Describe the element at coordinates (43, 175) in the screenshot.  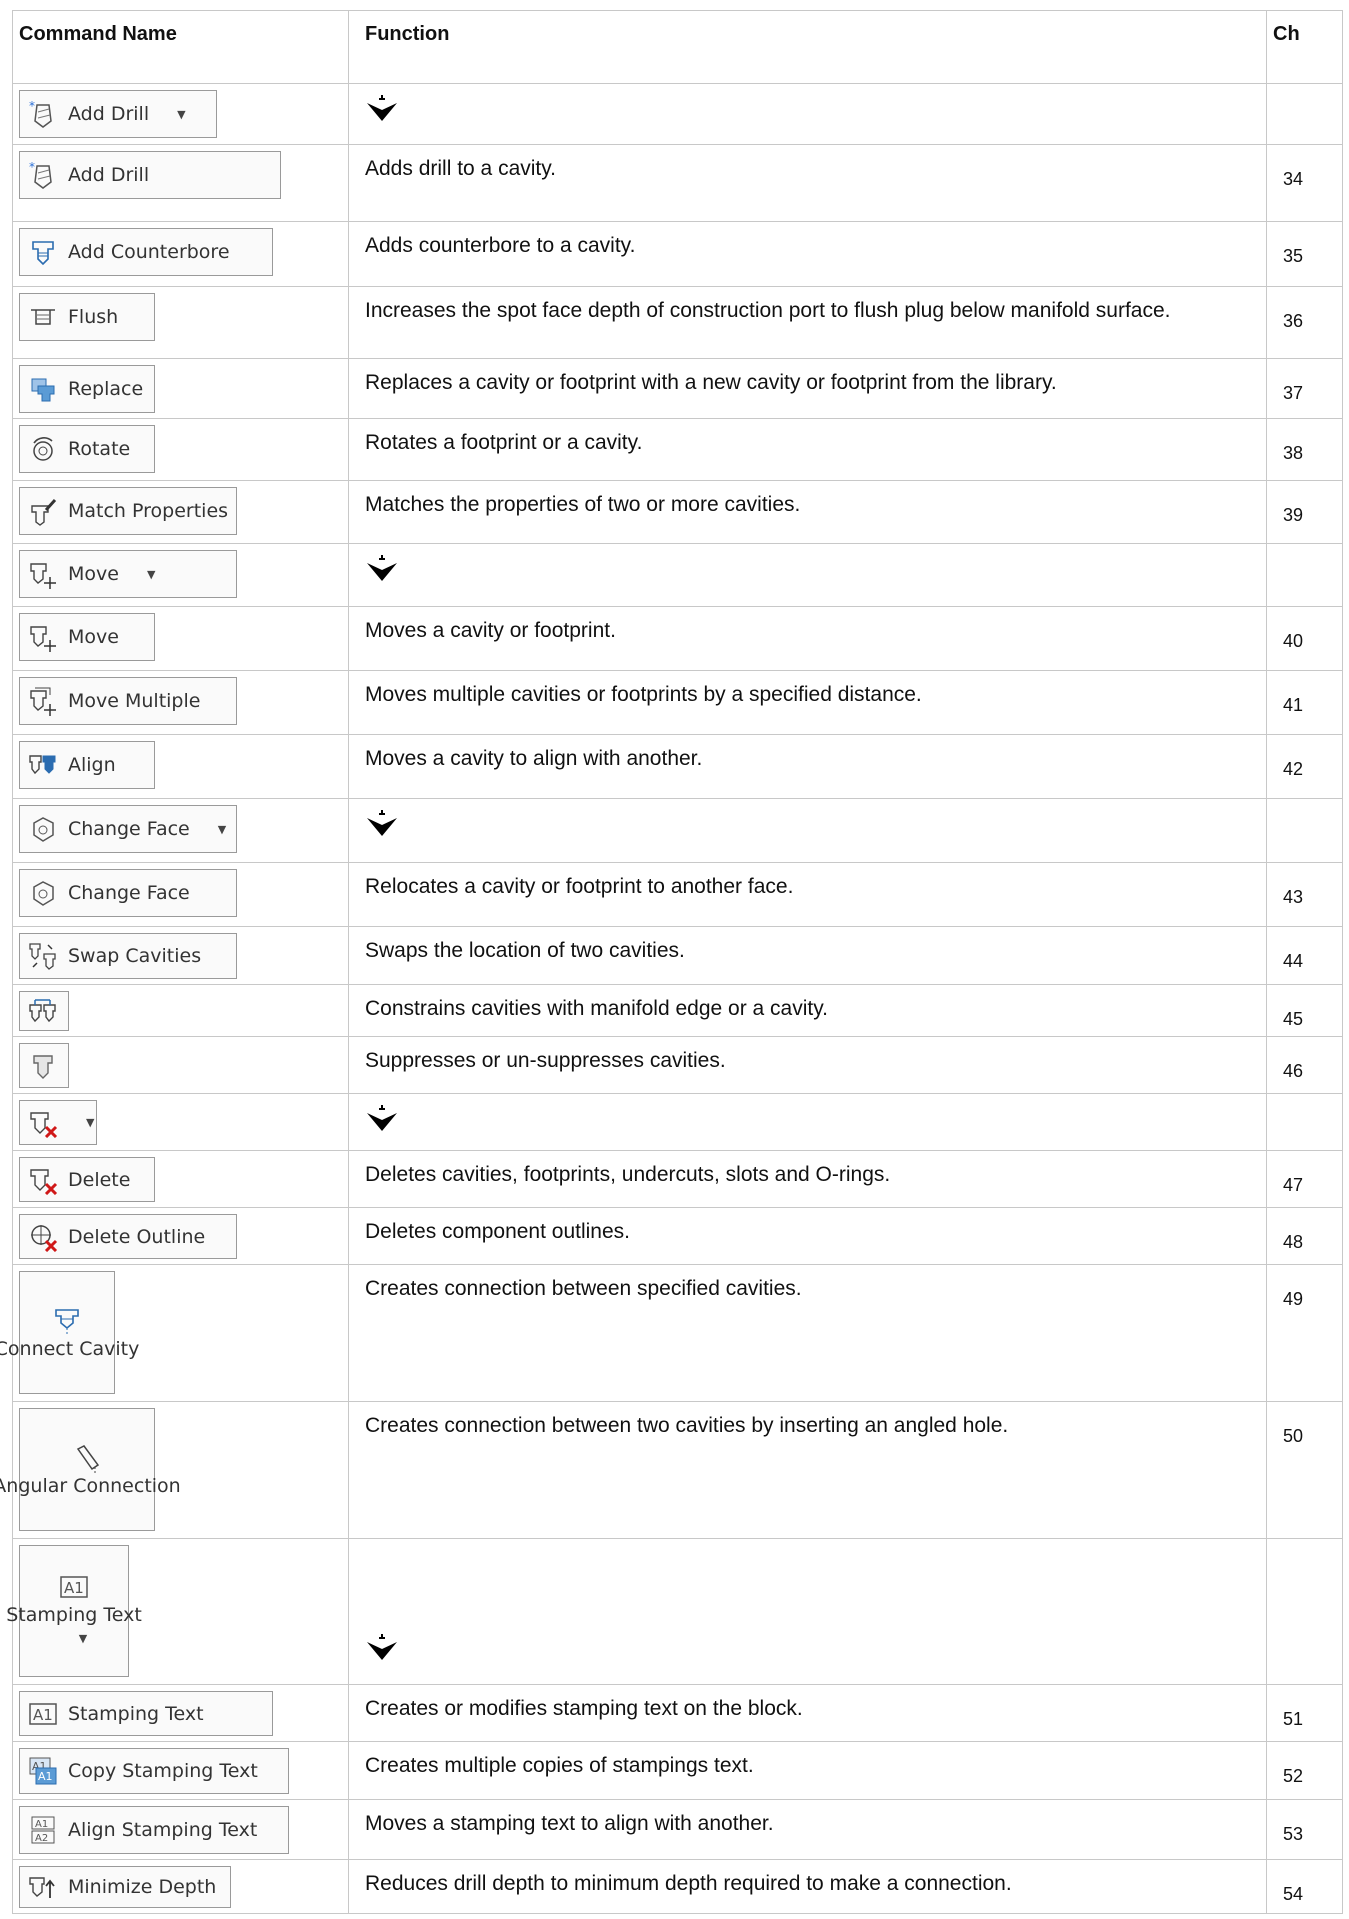
I see `drill-icon: *` at that location.